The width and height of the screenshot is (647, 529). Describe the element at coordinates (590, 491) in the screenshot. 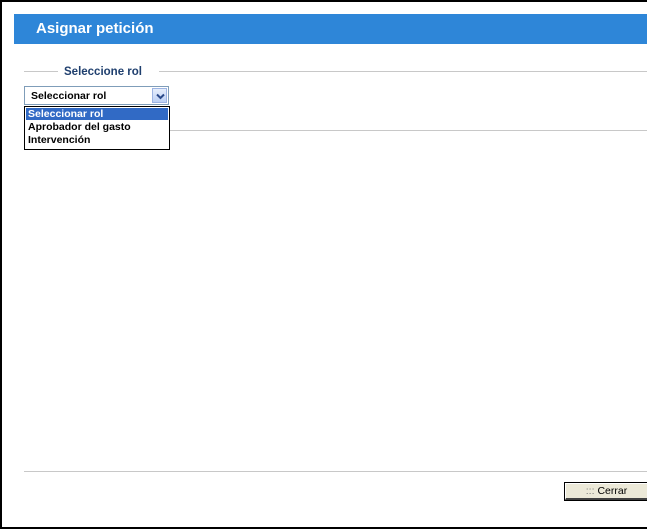

I see `close-button-prefix: :::` at that location.